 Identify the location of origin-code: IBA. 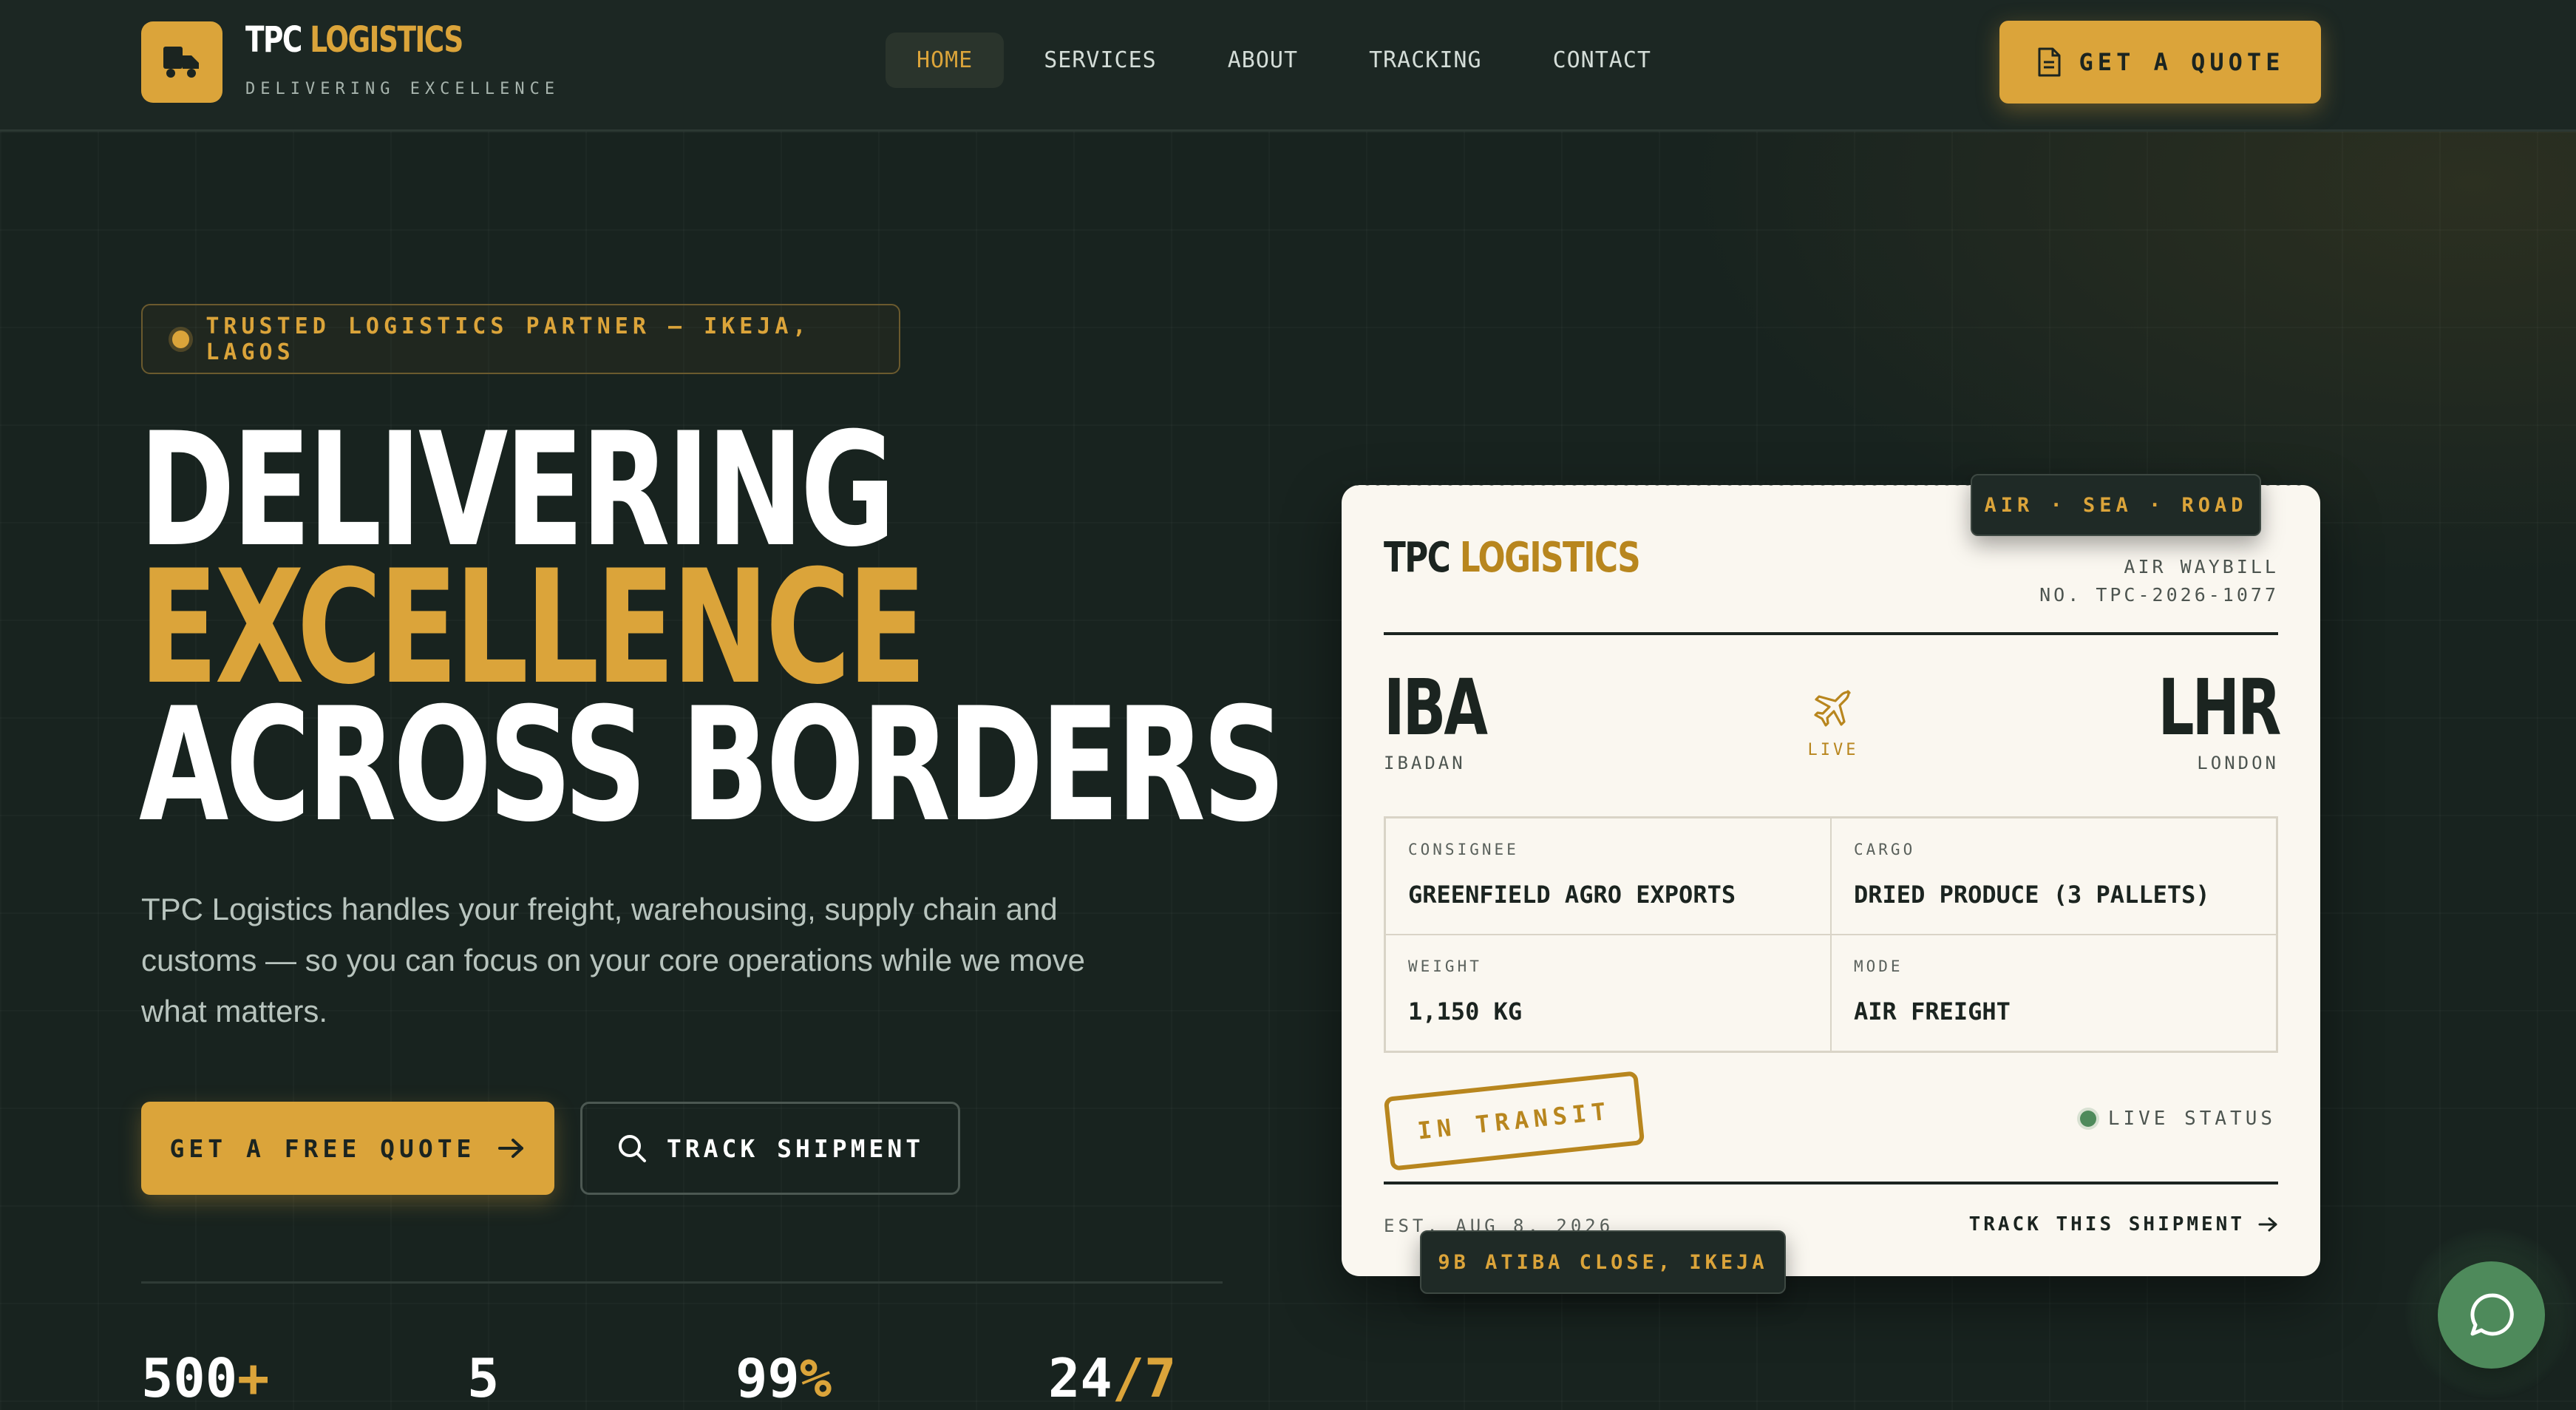
(1436, 708).